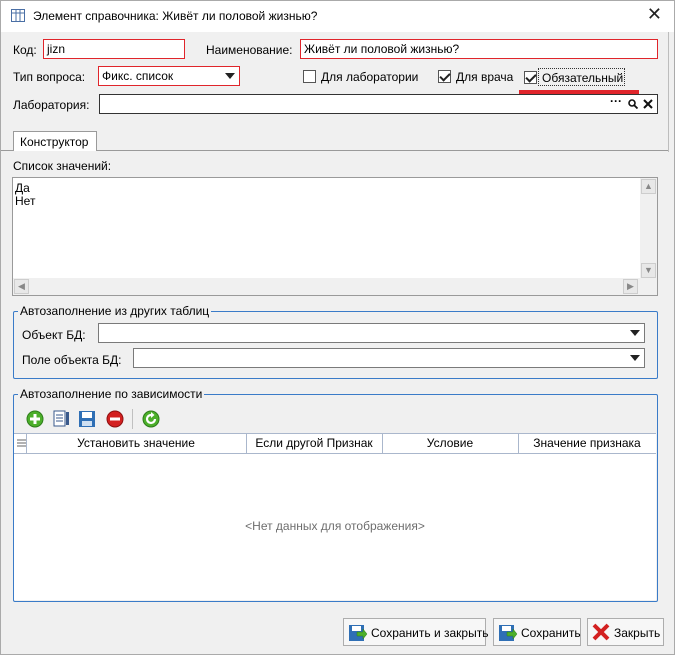 The width and height of the screenshot is (675, 655). Describe the element at coordinates (309, 76) in the screenshot. I see `for-laboratory-checkbox` at that location.